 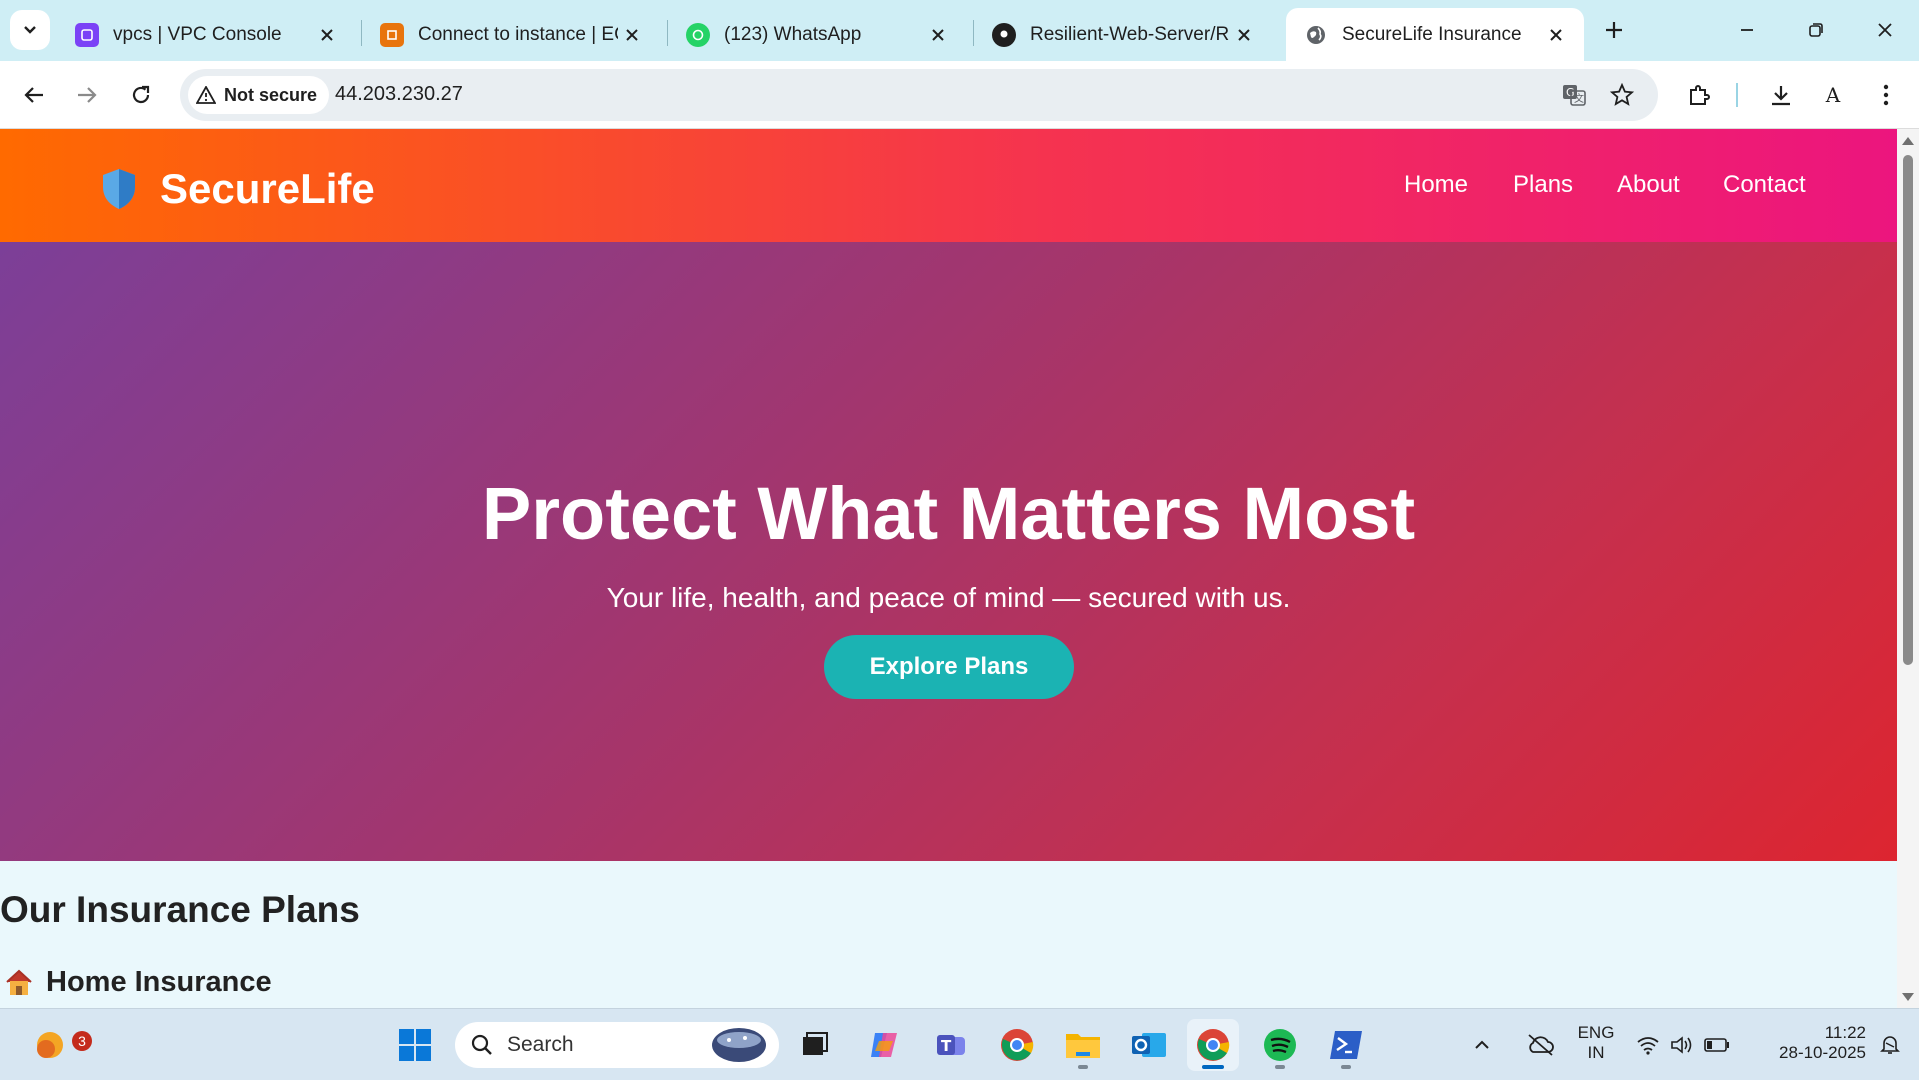 I want to click on taskbar-spotify, so click(x=1280, y=1045).